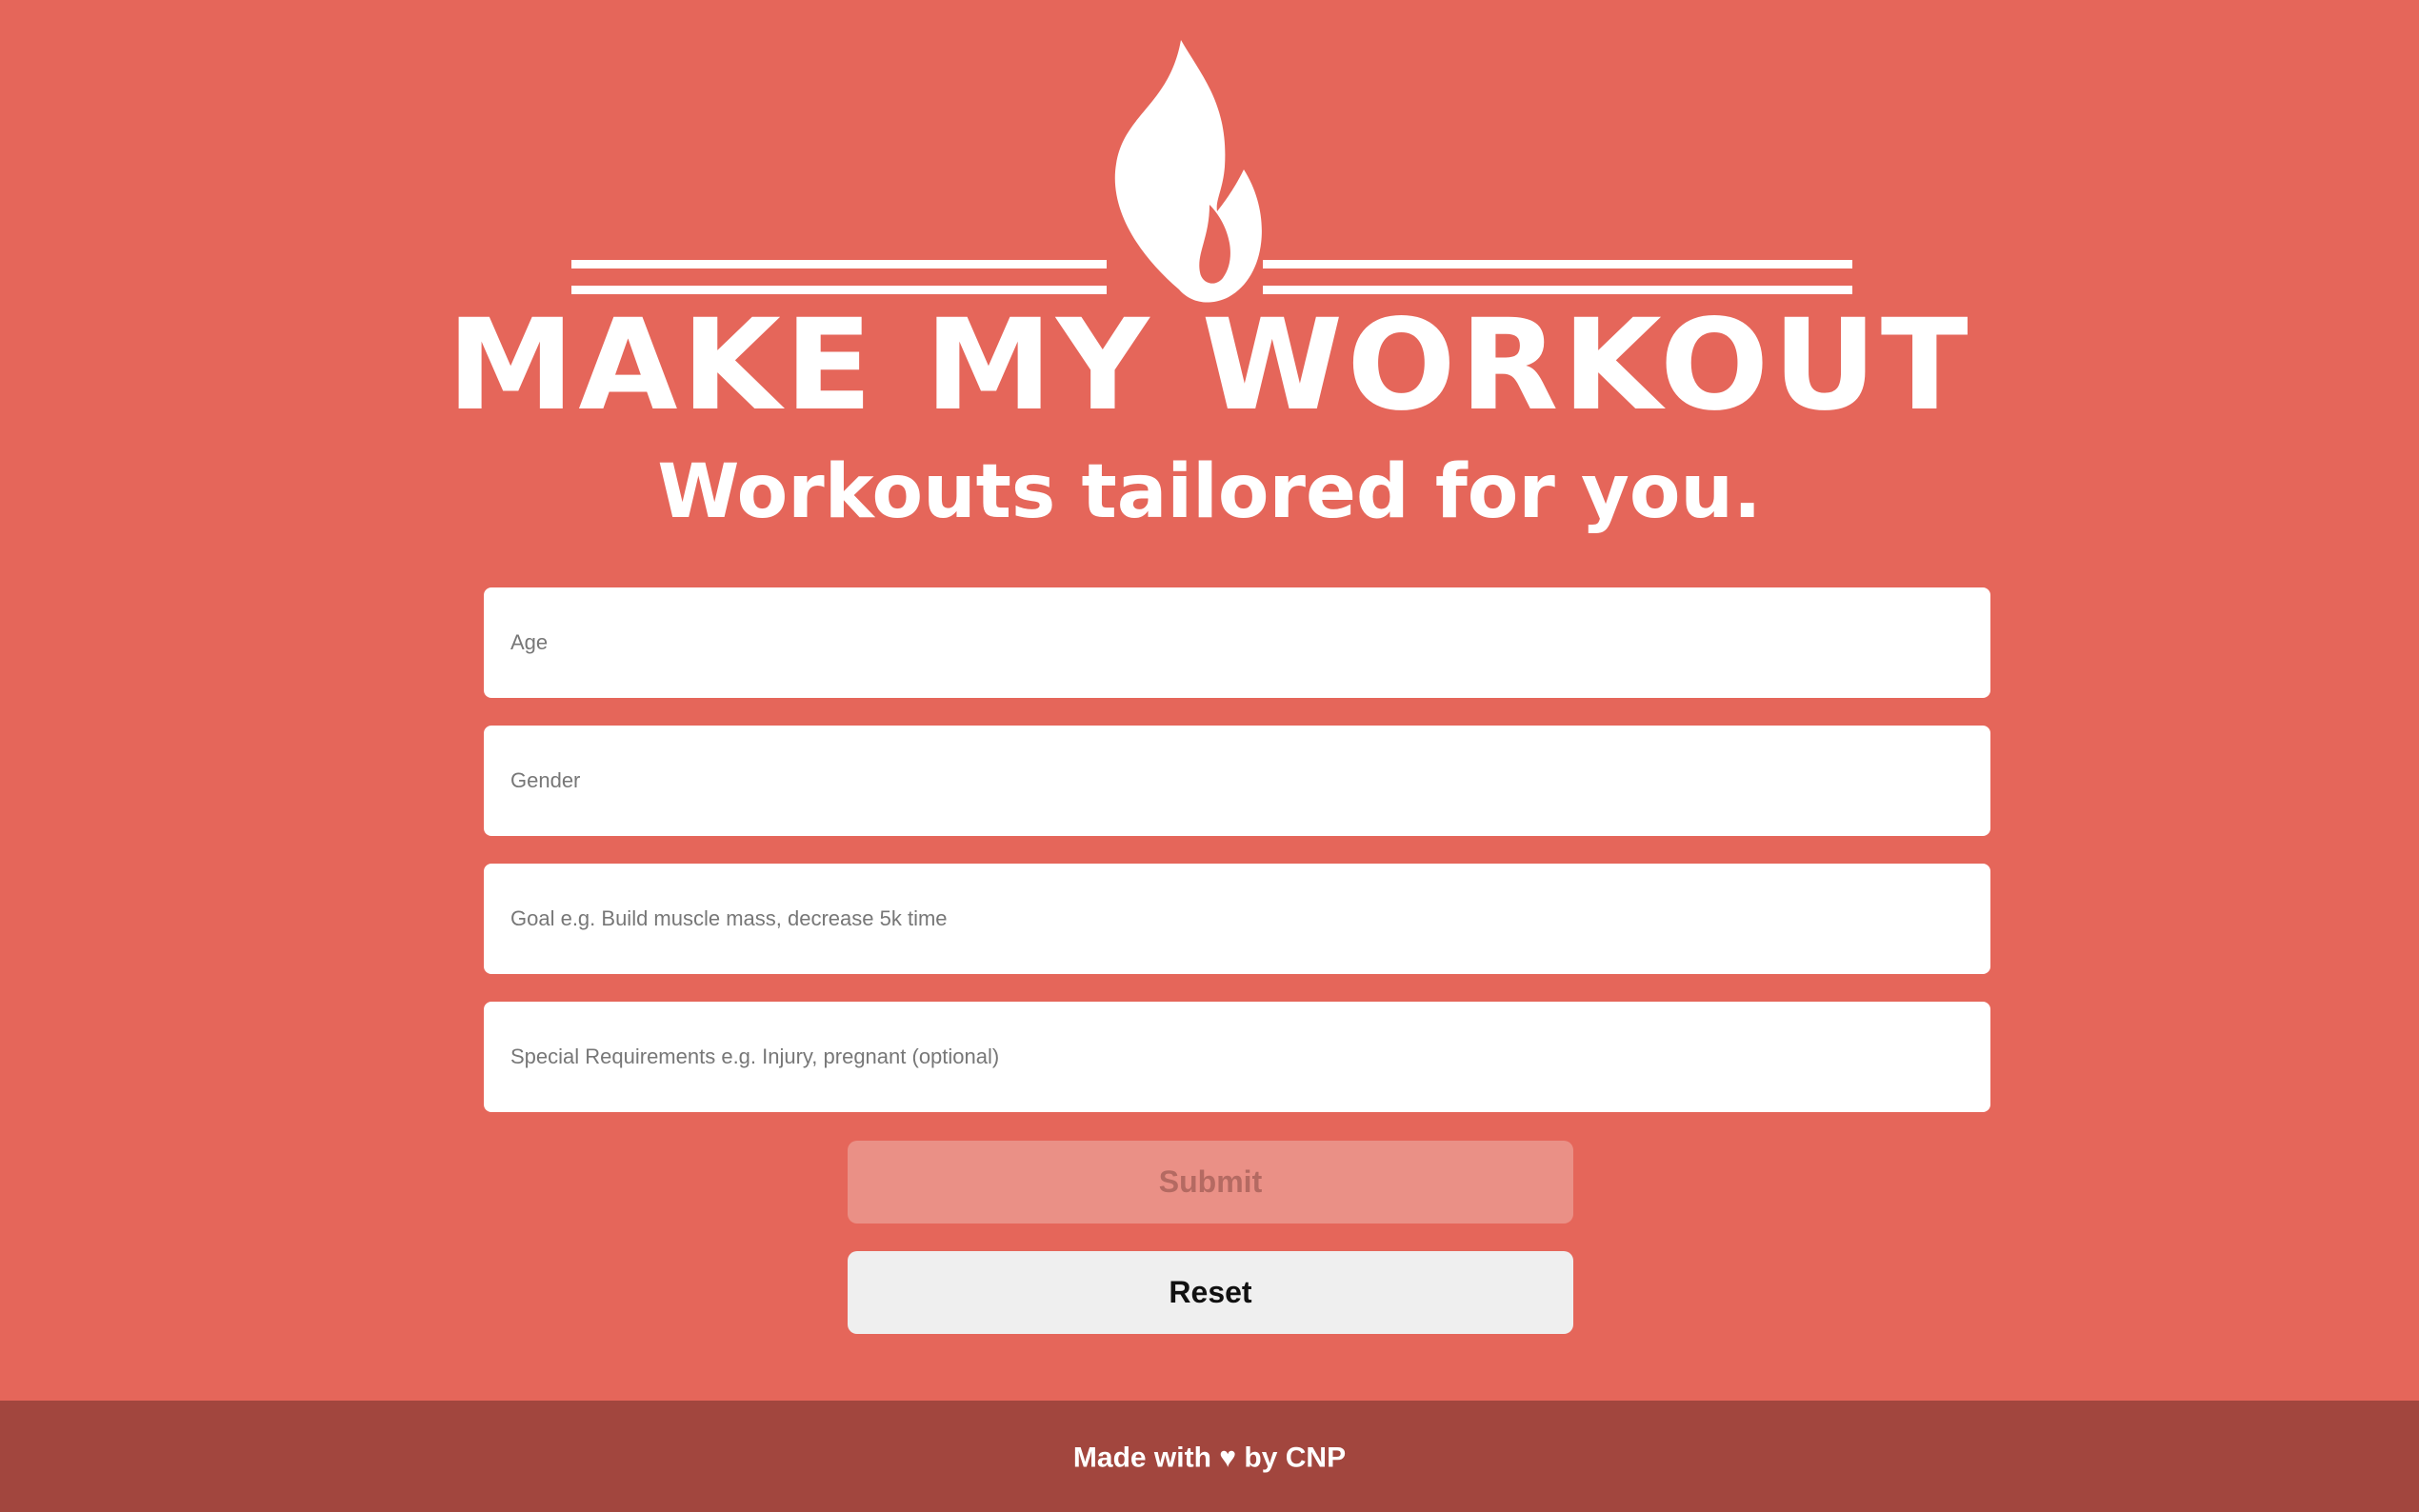 The height and width of the screenshot is (1512, 2419). I want to click on gender-input, so click(1237, 781).